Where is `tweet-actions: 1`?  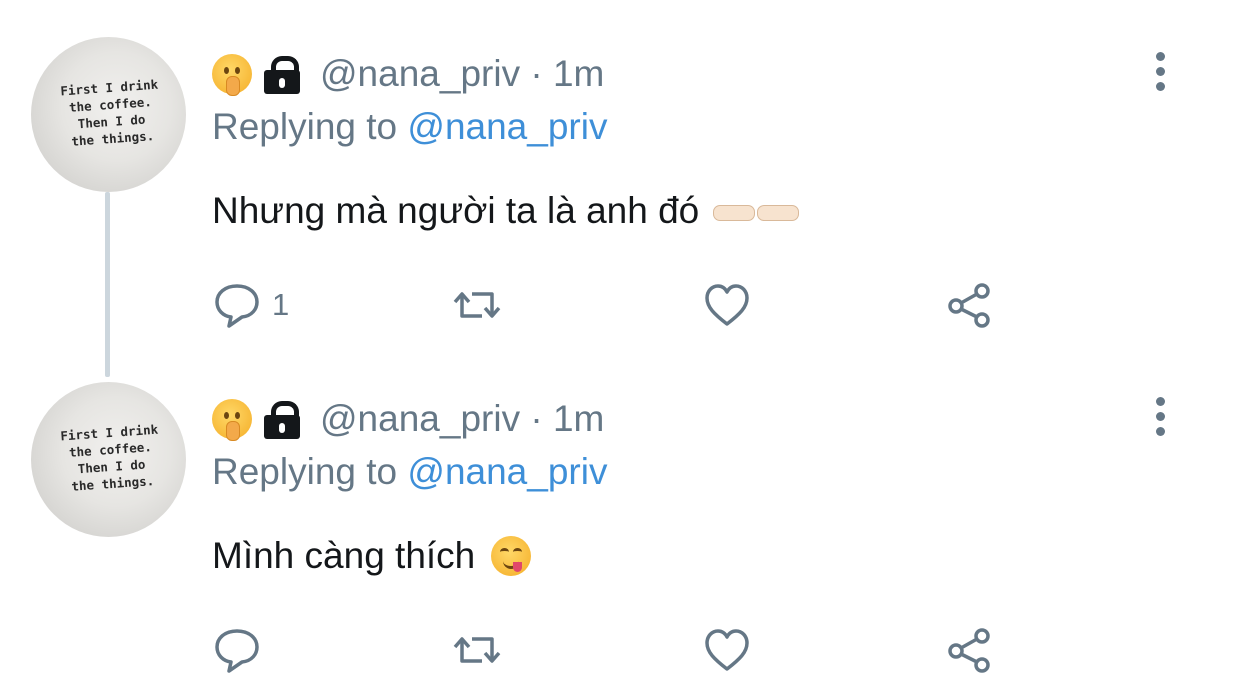
tweet-actions: 1 is located at coordinates (612, 305).